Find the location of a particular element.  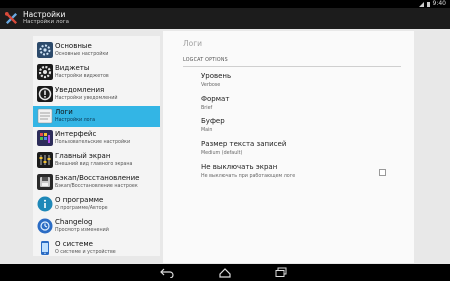

back-icon is located at coordinates (167, 272).